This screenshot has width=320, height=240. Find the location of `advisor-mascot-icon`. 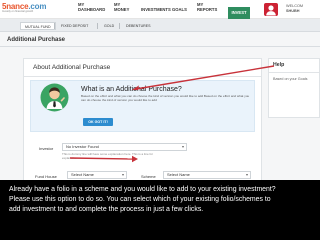

advisor-mascot-icon is located at coordinates (54, 97).